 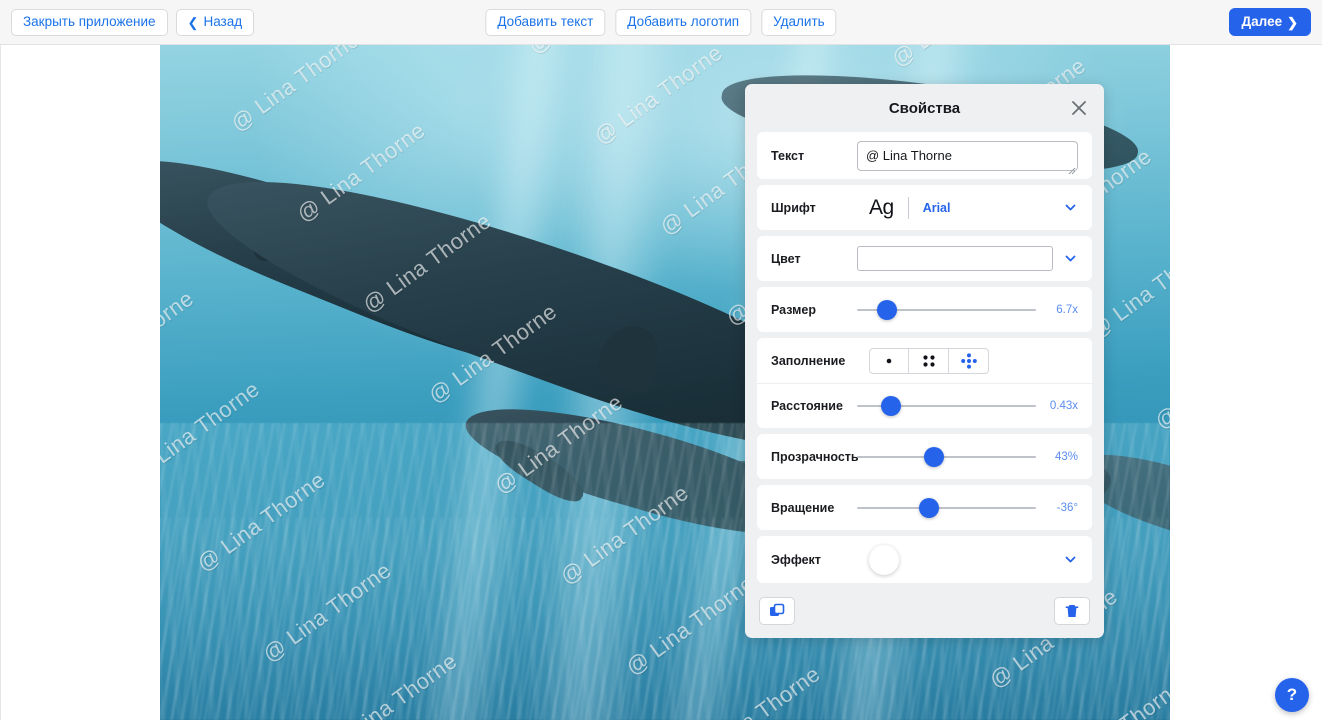 I want to click on size-slider, so click(x=946, y=310).